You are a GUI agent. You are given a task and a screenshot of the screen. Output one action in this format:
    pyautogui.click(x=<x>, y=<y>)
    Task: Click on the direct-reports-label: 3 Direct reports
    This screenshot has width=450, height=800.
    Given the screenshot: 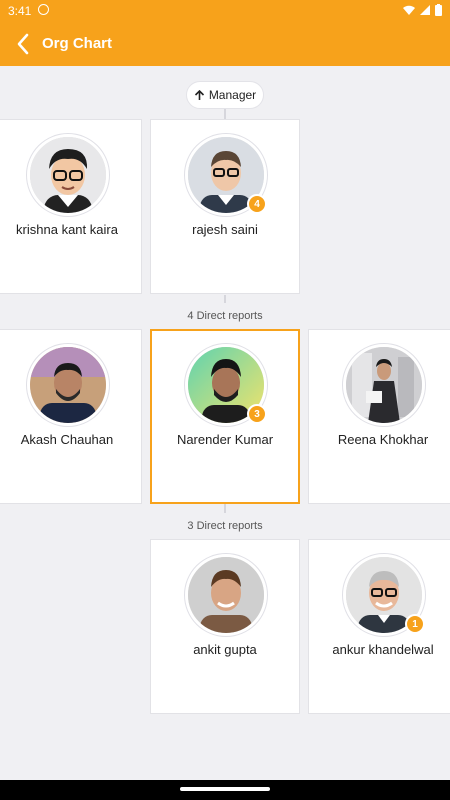 What is the action you would take?
    pyautogui.click(x=225, y=526)
    